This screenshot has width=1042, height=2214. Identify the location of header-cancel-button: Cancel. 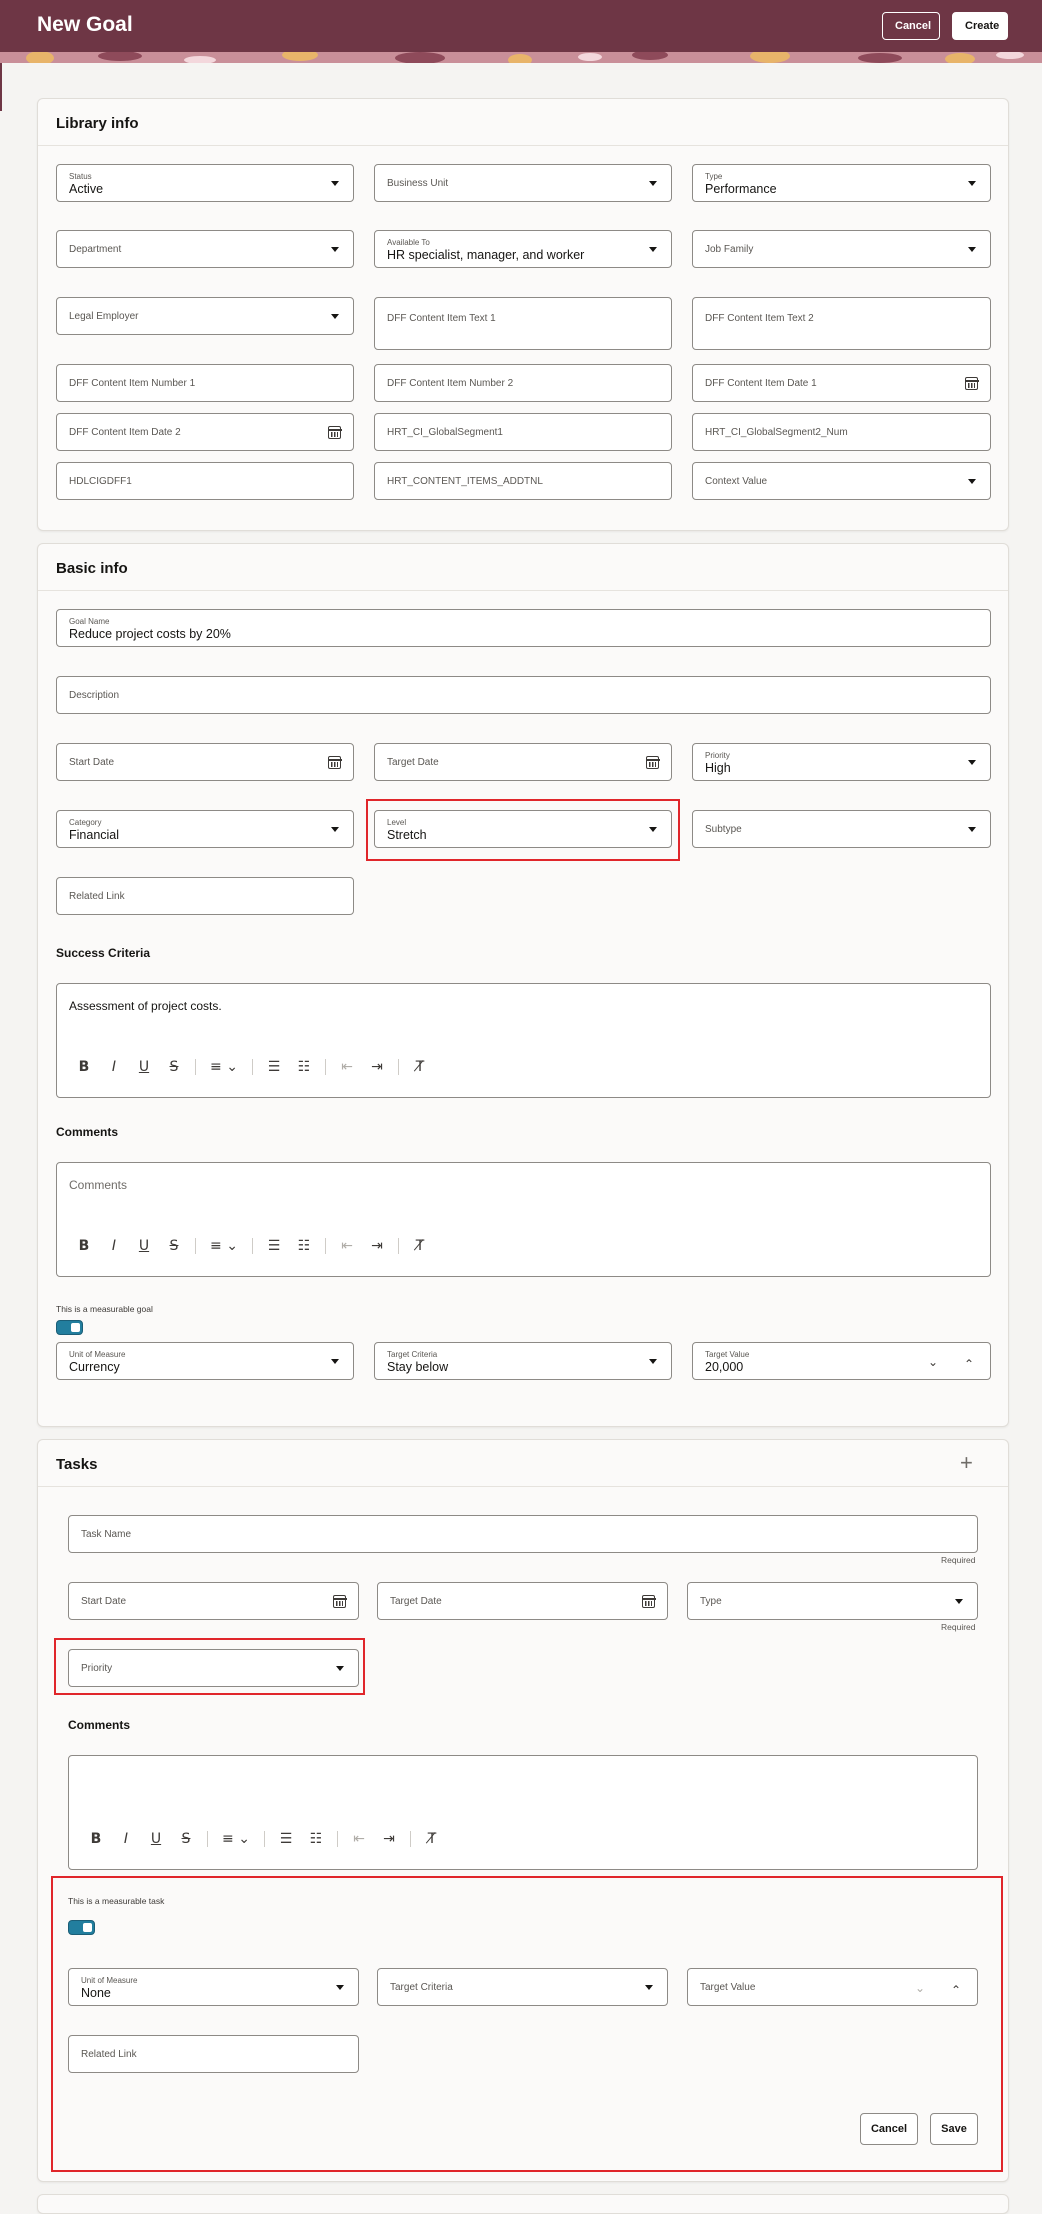
(911, 26).